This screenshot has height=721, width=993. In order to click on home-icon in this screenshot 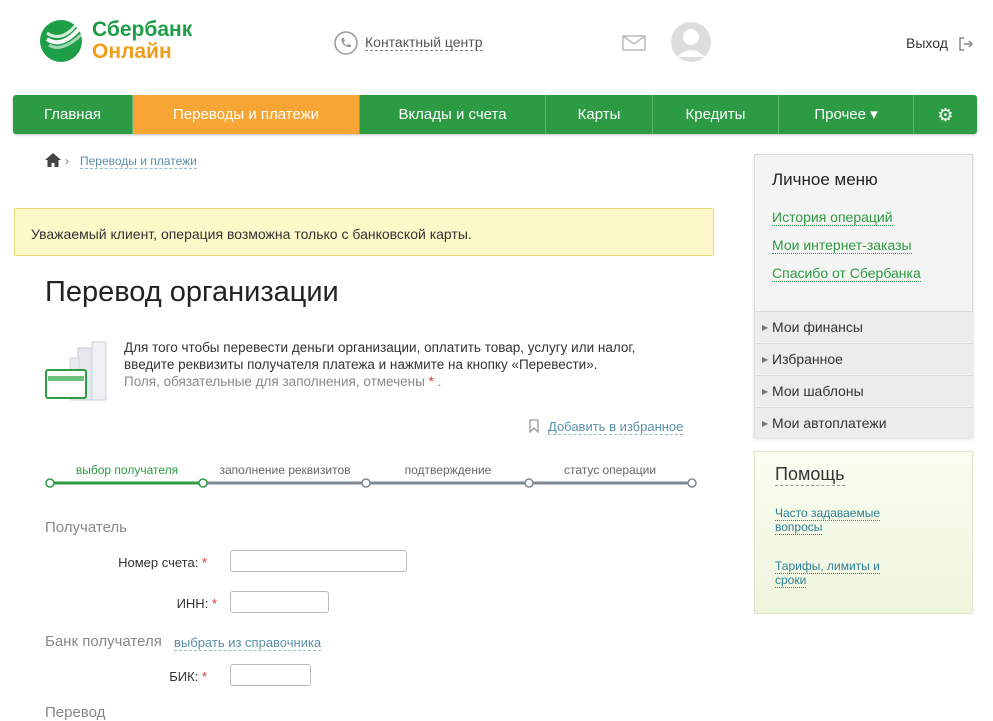, I will do `click(53, 162)`.